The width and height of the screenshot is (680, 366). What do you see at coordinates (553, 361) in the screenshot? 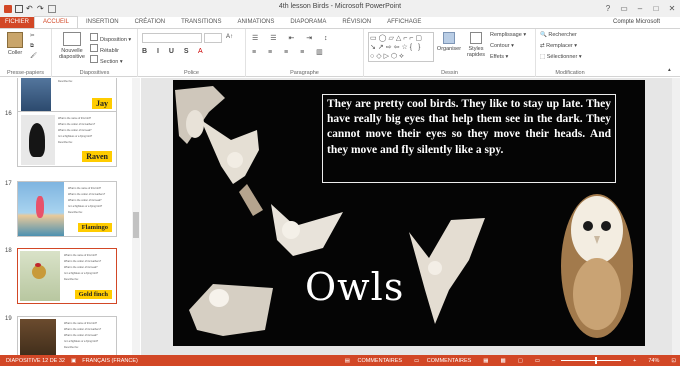
I see `zoom-out-icon: –` at bounding box center [553, 361].